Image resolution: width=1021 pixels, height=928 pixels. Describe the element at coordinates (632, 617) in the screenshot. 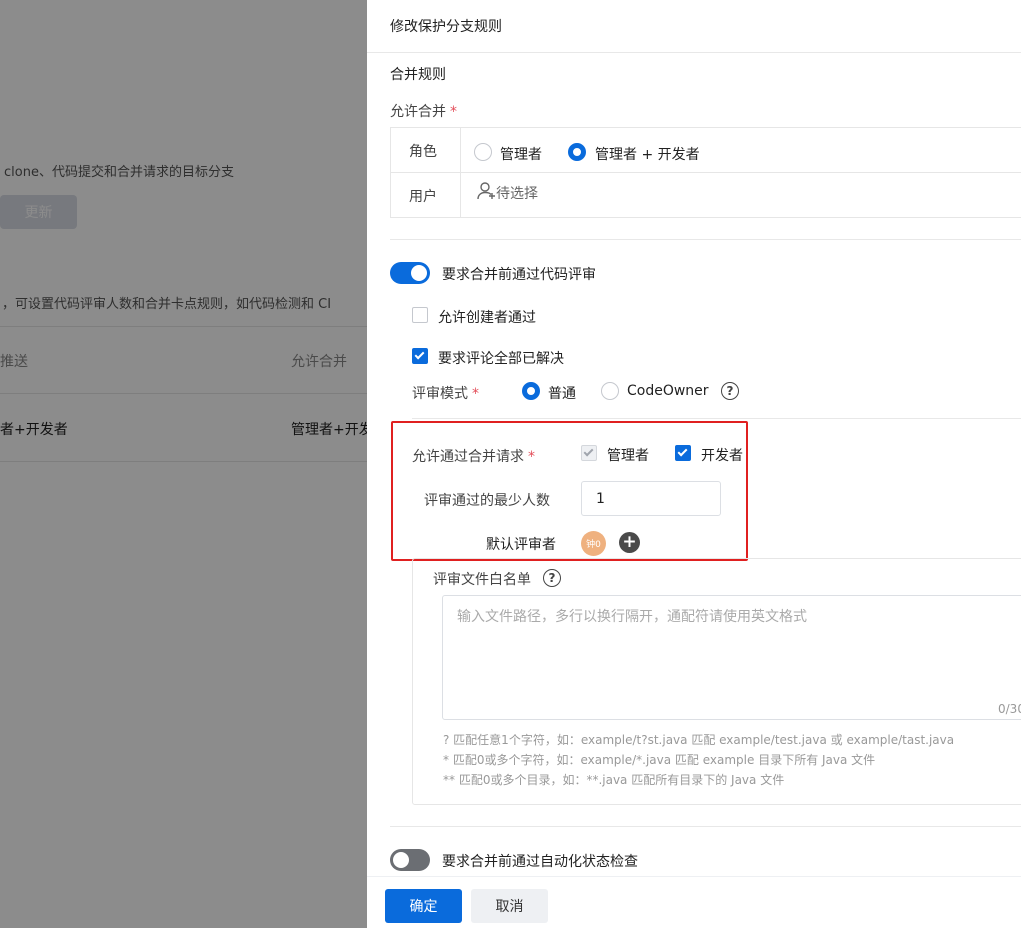

I see `whitelist-placeholder: 输入文件路径，多行以换行隔开，通配符请使用英文格式` at that location.